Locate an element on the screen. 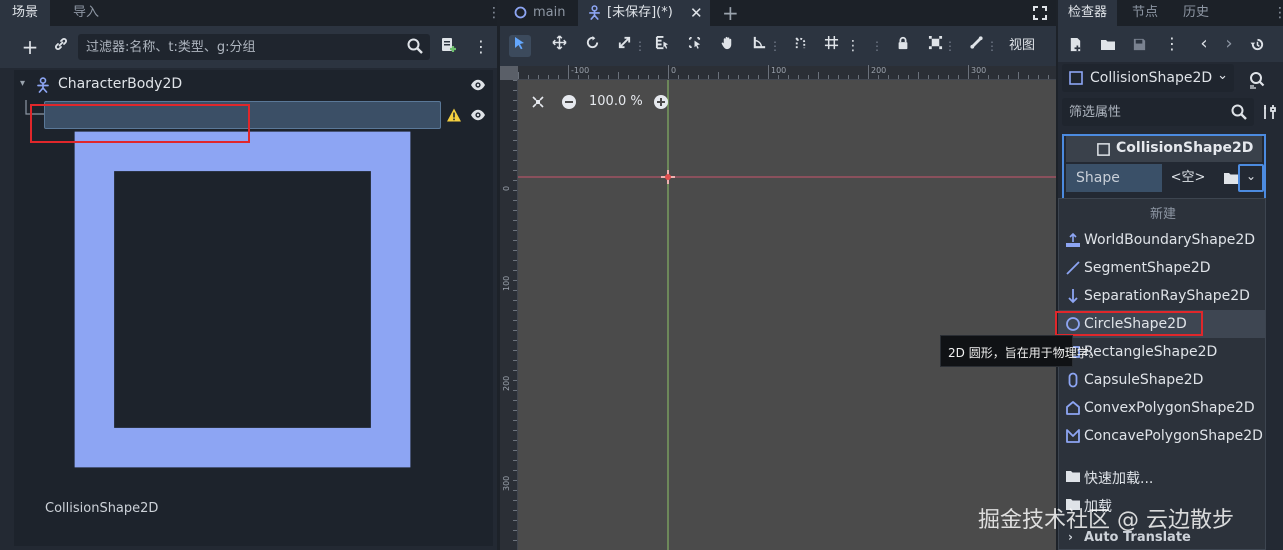 This screenshot has height=550, width=1283. history-forward-button: › is located at coordinates (1229, 44).